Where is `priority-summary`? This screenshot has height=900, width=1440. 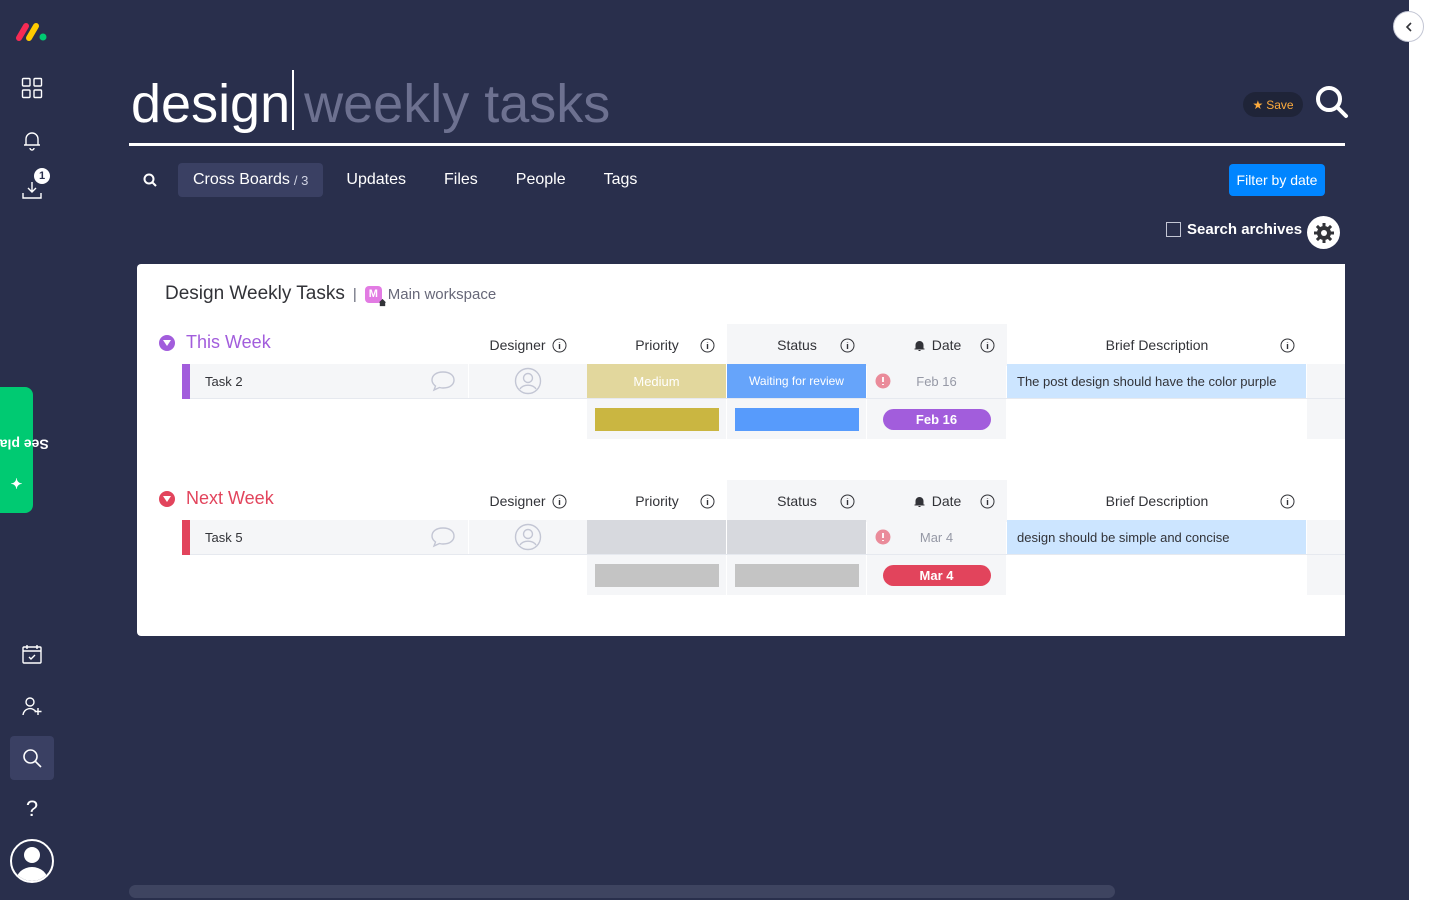 priority-summary is located at coordinates (656, 575).